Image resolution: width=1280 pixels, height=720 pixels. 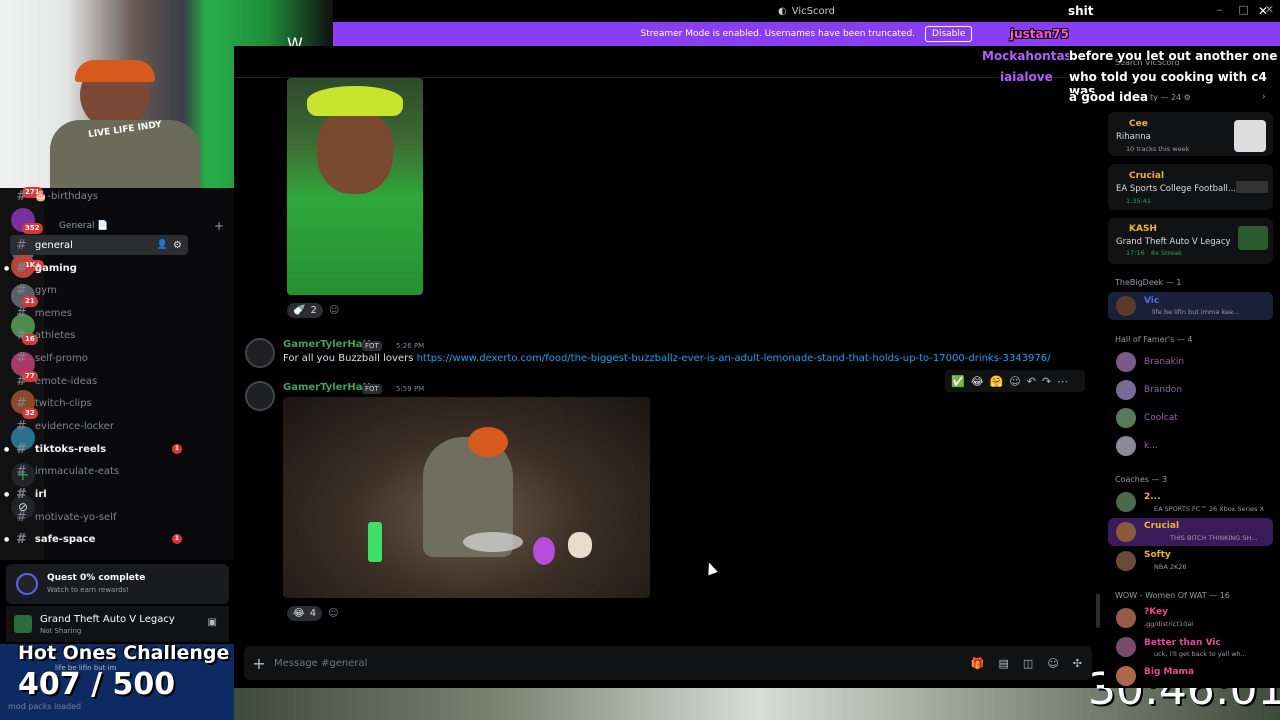 I want to click on laugh-reaction-icon: 😂, so click(x=977, y=381).